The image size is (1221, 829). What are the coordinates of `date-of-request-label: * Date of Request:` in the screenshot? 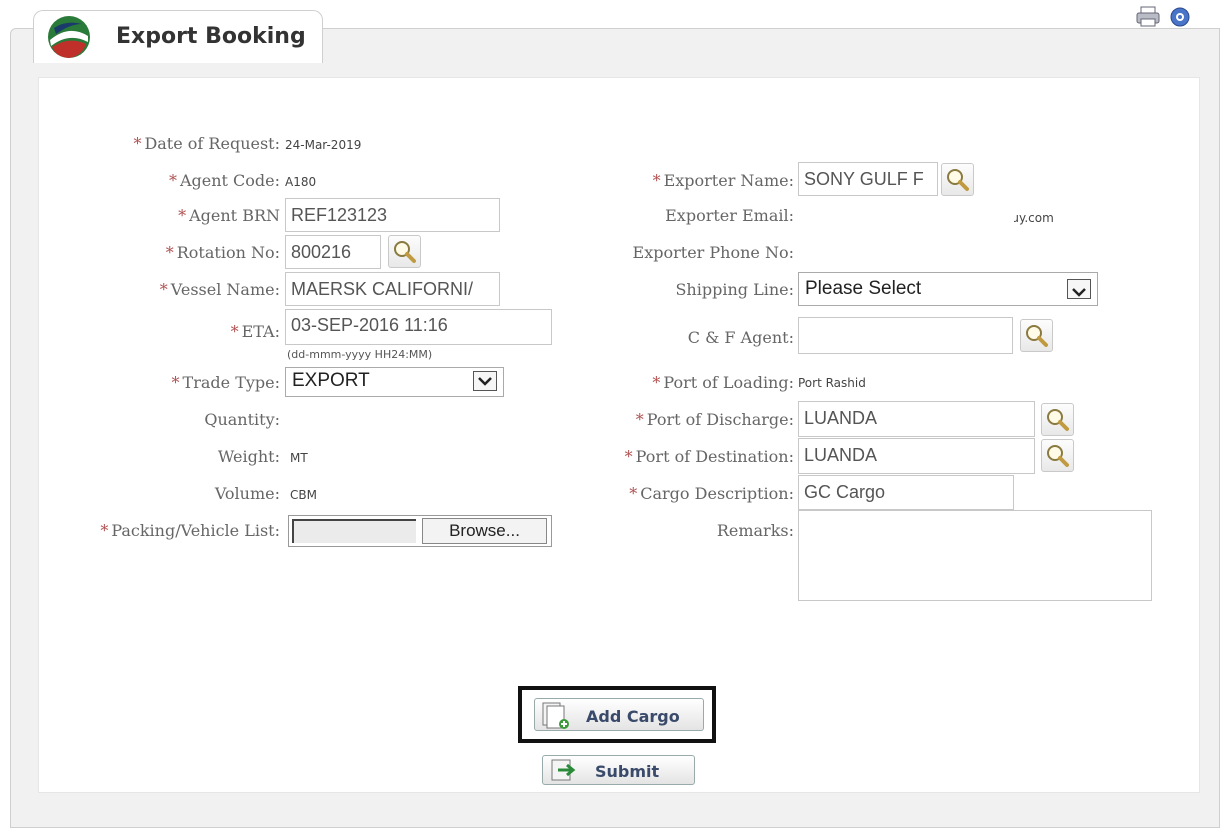 It's located at (206, 143).